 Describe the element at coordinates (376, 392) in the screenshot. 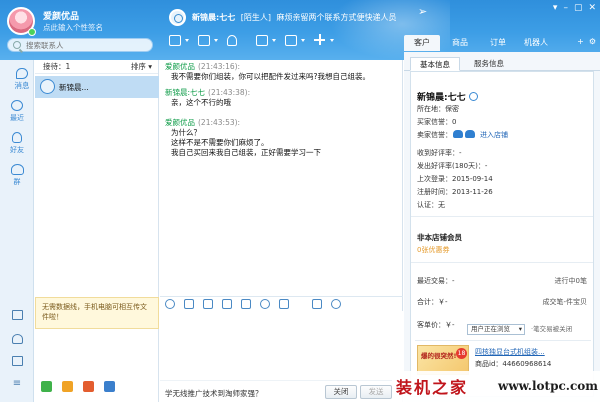

I see `send-button: 发送` at that location.